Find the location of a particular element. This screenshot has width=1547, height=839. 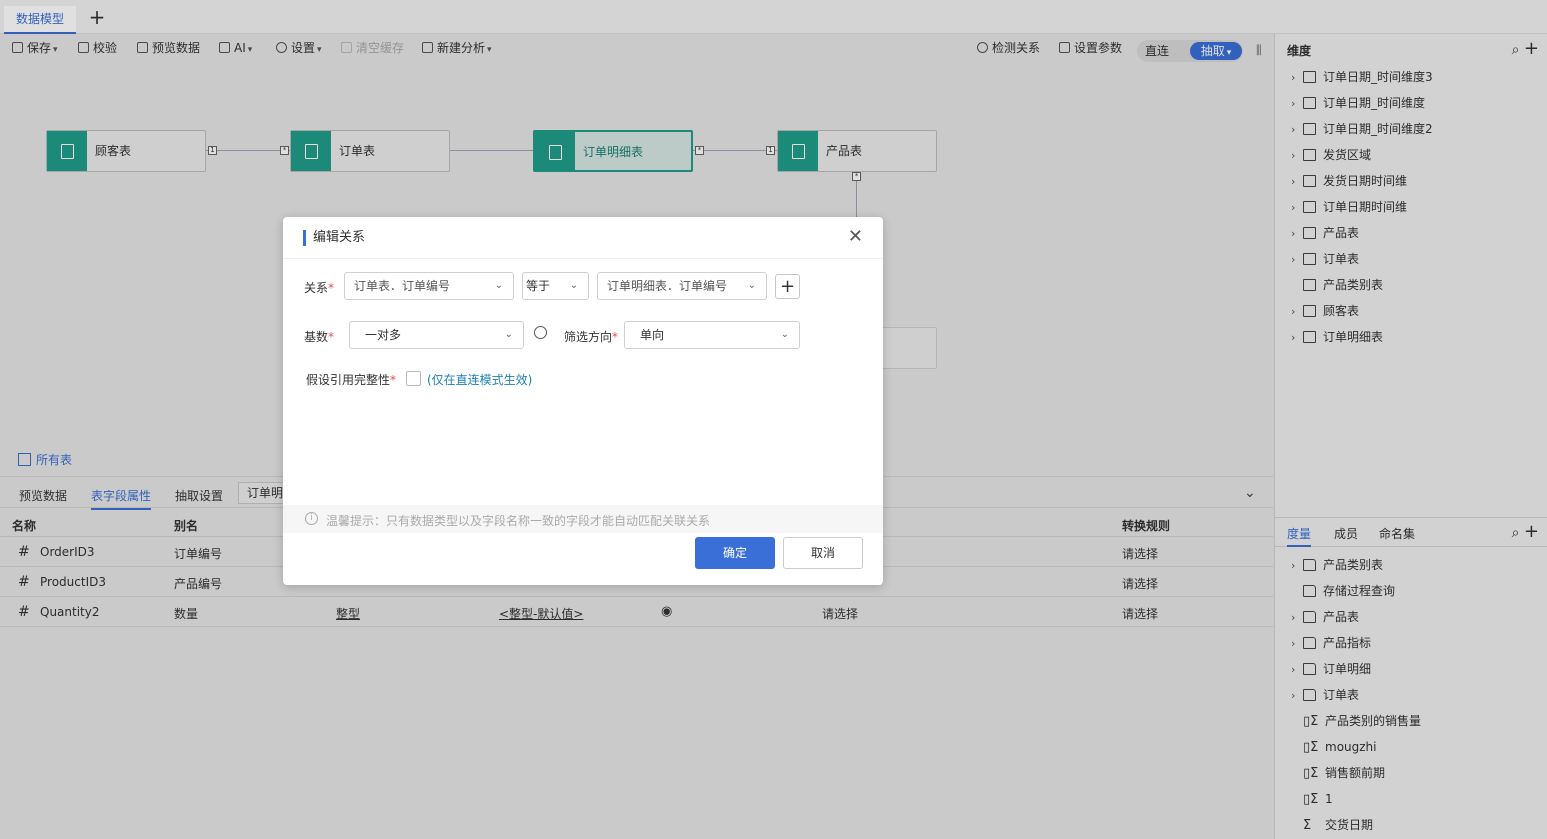

cardinality-label: 基数* is located at coordinates (319, 337).